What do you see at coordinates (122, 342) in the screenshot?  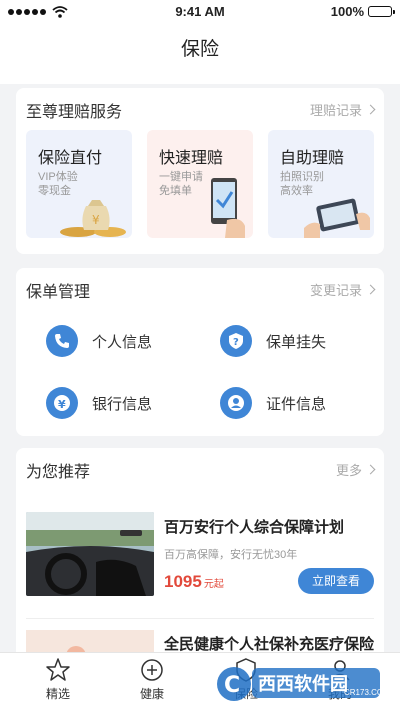 I see `policy-item-label: 个人信息` at bounding box center [122, 342].